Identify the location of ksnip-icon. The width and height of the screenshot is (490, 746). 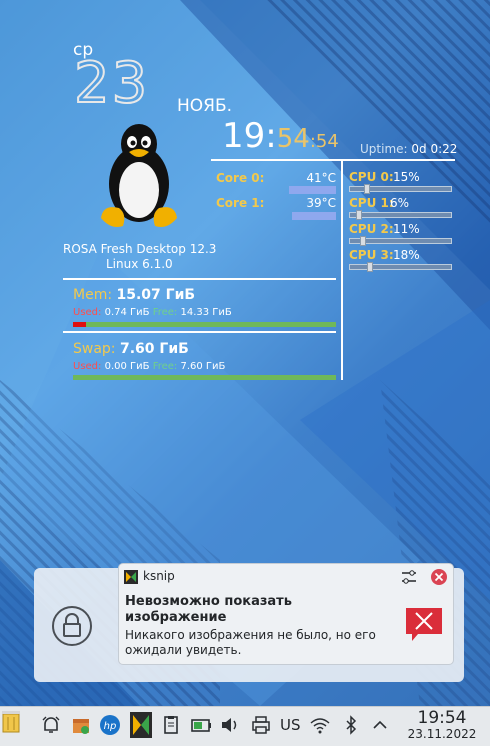
(131, 577).